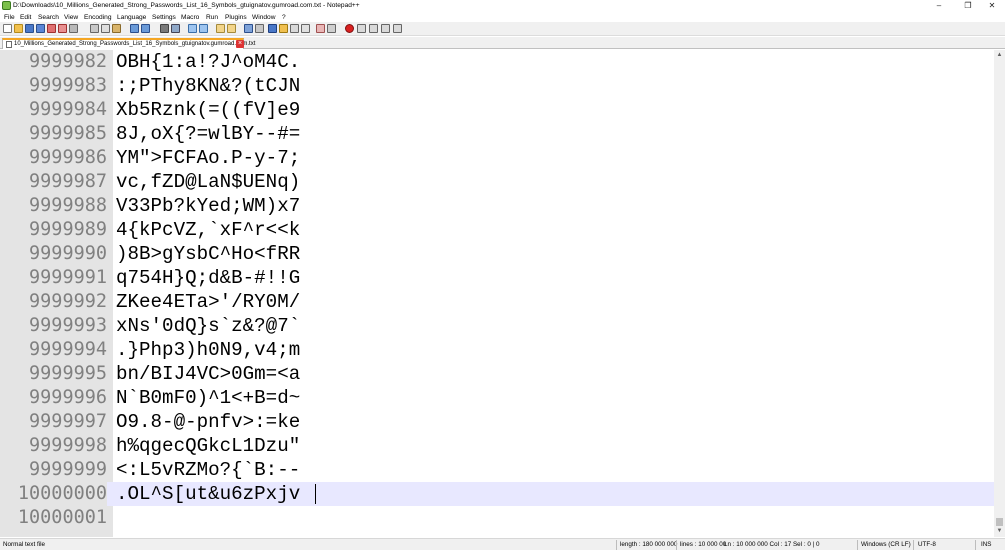 Image resolution: width=1005 pixels, height=550 pixels. What do you see at coordinates (190, 17) in the screenshot?
I see `menu-macro: Macro` at bounding box center [190, 17].